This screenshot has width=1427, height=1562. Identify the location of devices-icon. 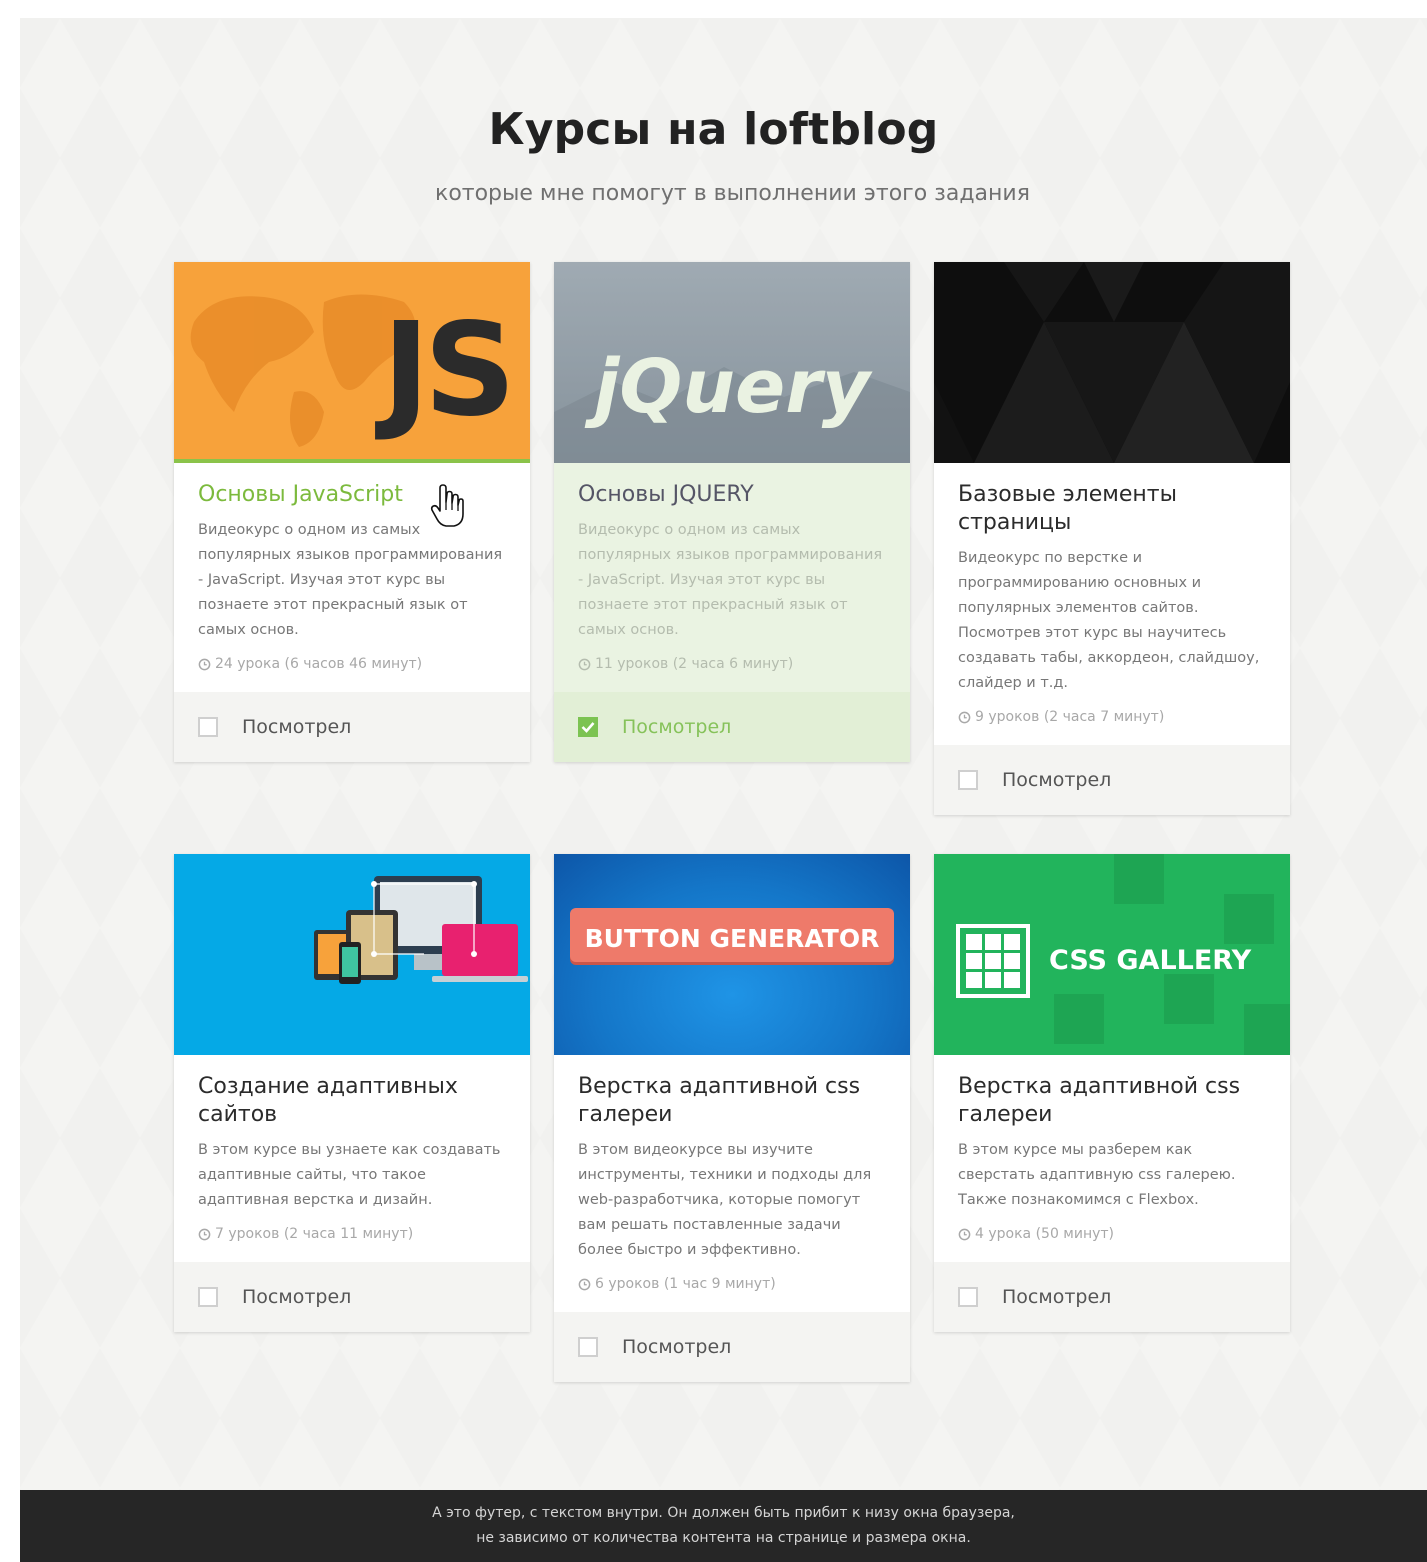
(421, 930).